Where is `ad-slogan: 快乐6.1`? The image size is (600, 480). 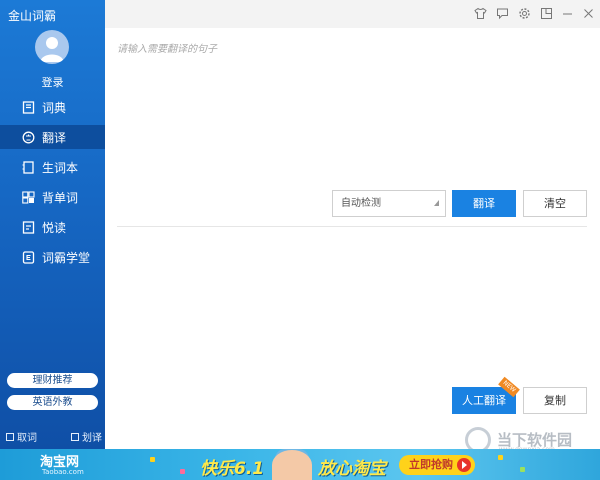
ad-slogan: 快乐6.1 is located at coordinates (232, 469).